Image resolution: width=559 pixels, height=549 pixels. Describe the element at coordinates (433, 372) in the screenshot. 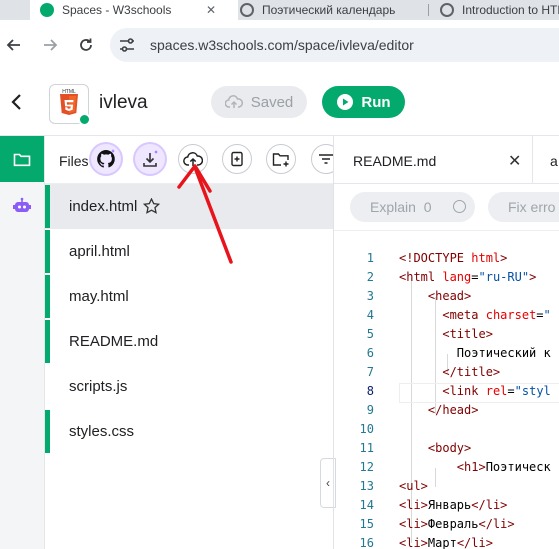

I see `code-line: 7 </title>` at that location.